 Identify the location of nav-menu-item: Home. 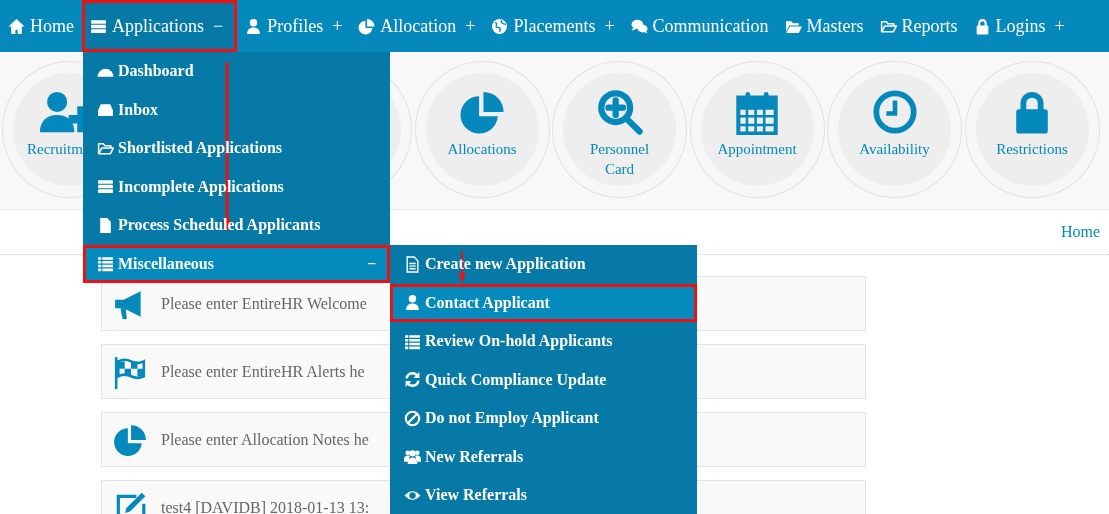
(41, 26).